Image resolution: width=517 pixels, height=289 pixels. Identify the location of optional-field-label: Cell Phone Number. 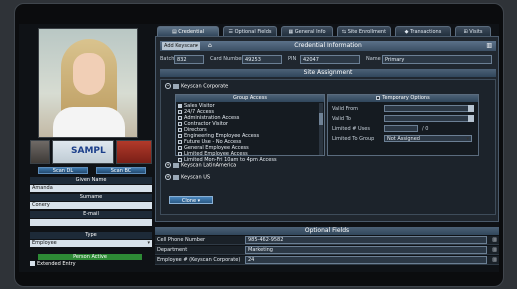
(181, 240).